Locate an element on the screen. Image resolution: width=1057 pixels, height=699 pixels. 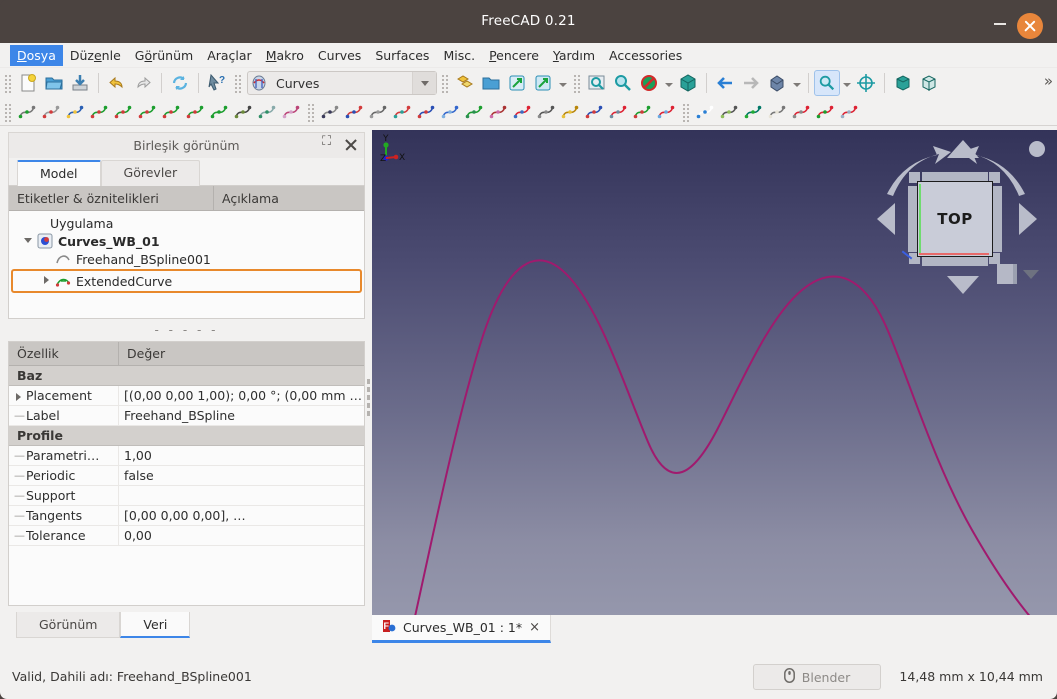
trim-face-icon is located at coordinates (642, 112).